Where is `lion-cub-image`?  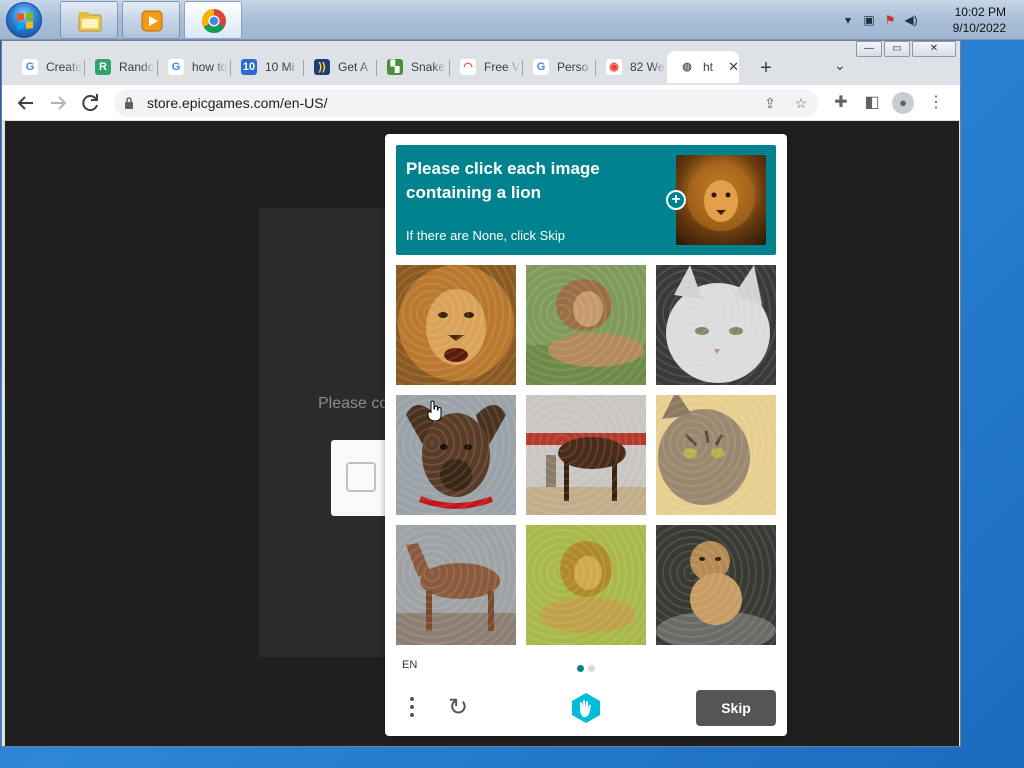
lion-cub-image is located at coordinates (716, 585).